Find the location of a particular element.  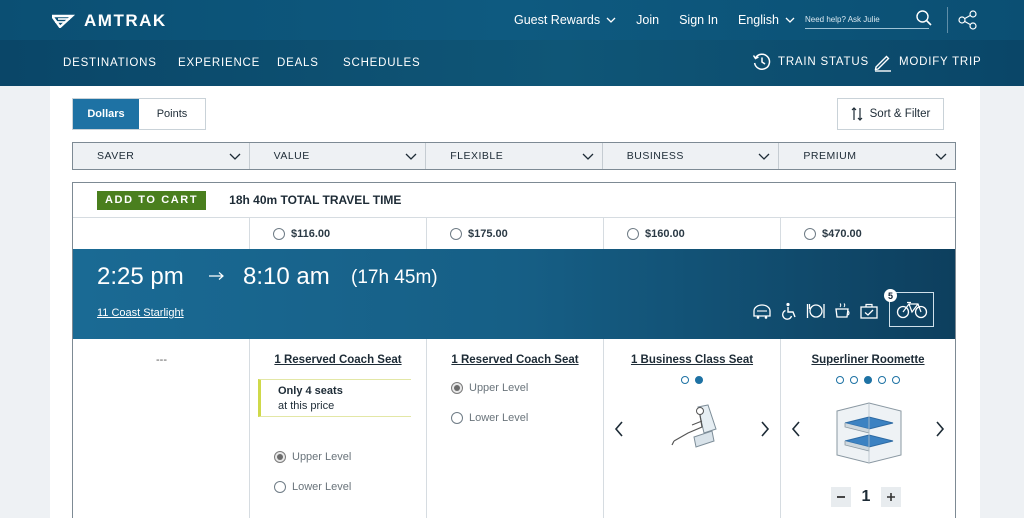

option-premium: Superliner Roomette 1 is located at coordinates (868, 428).